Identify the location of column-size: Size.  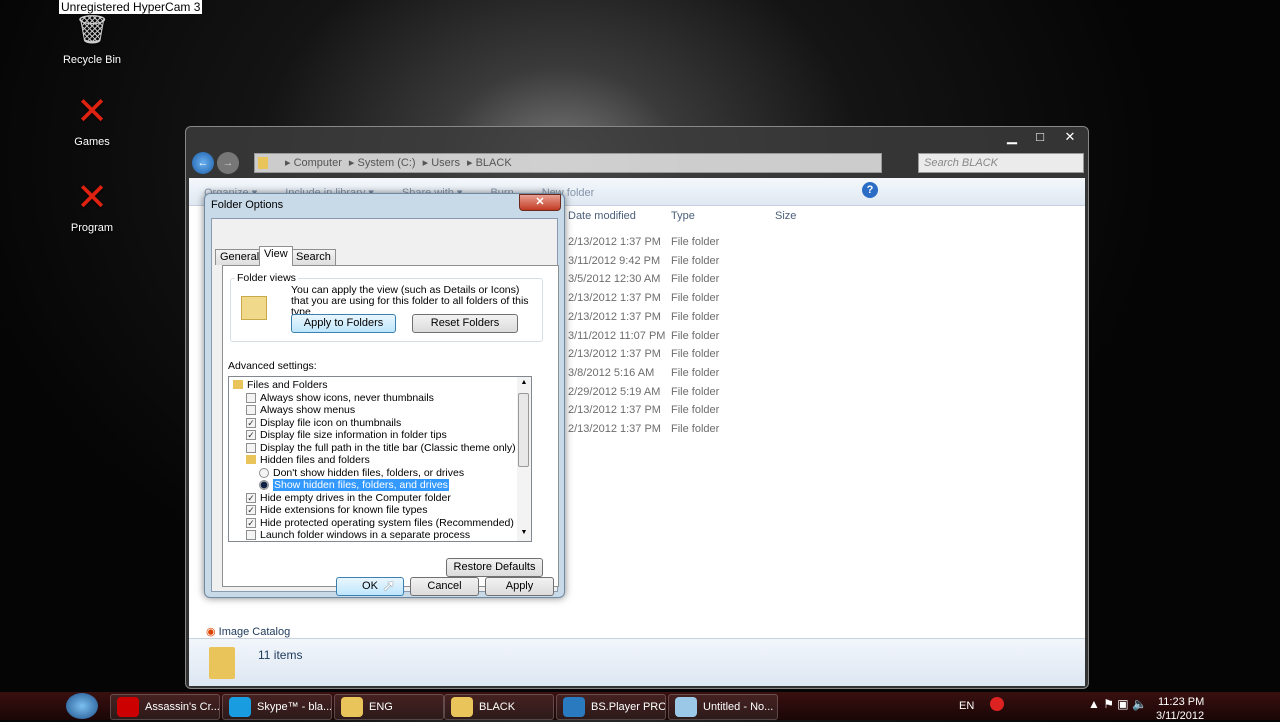
(785, 216).